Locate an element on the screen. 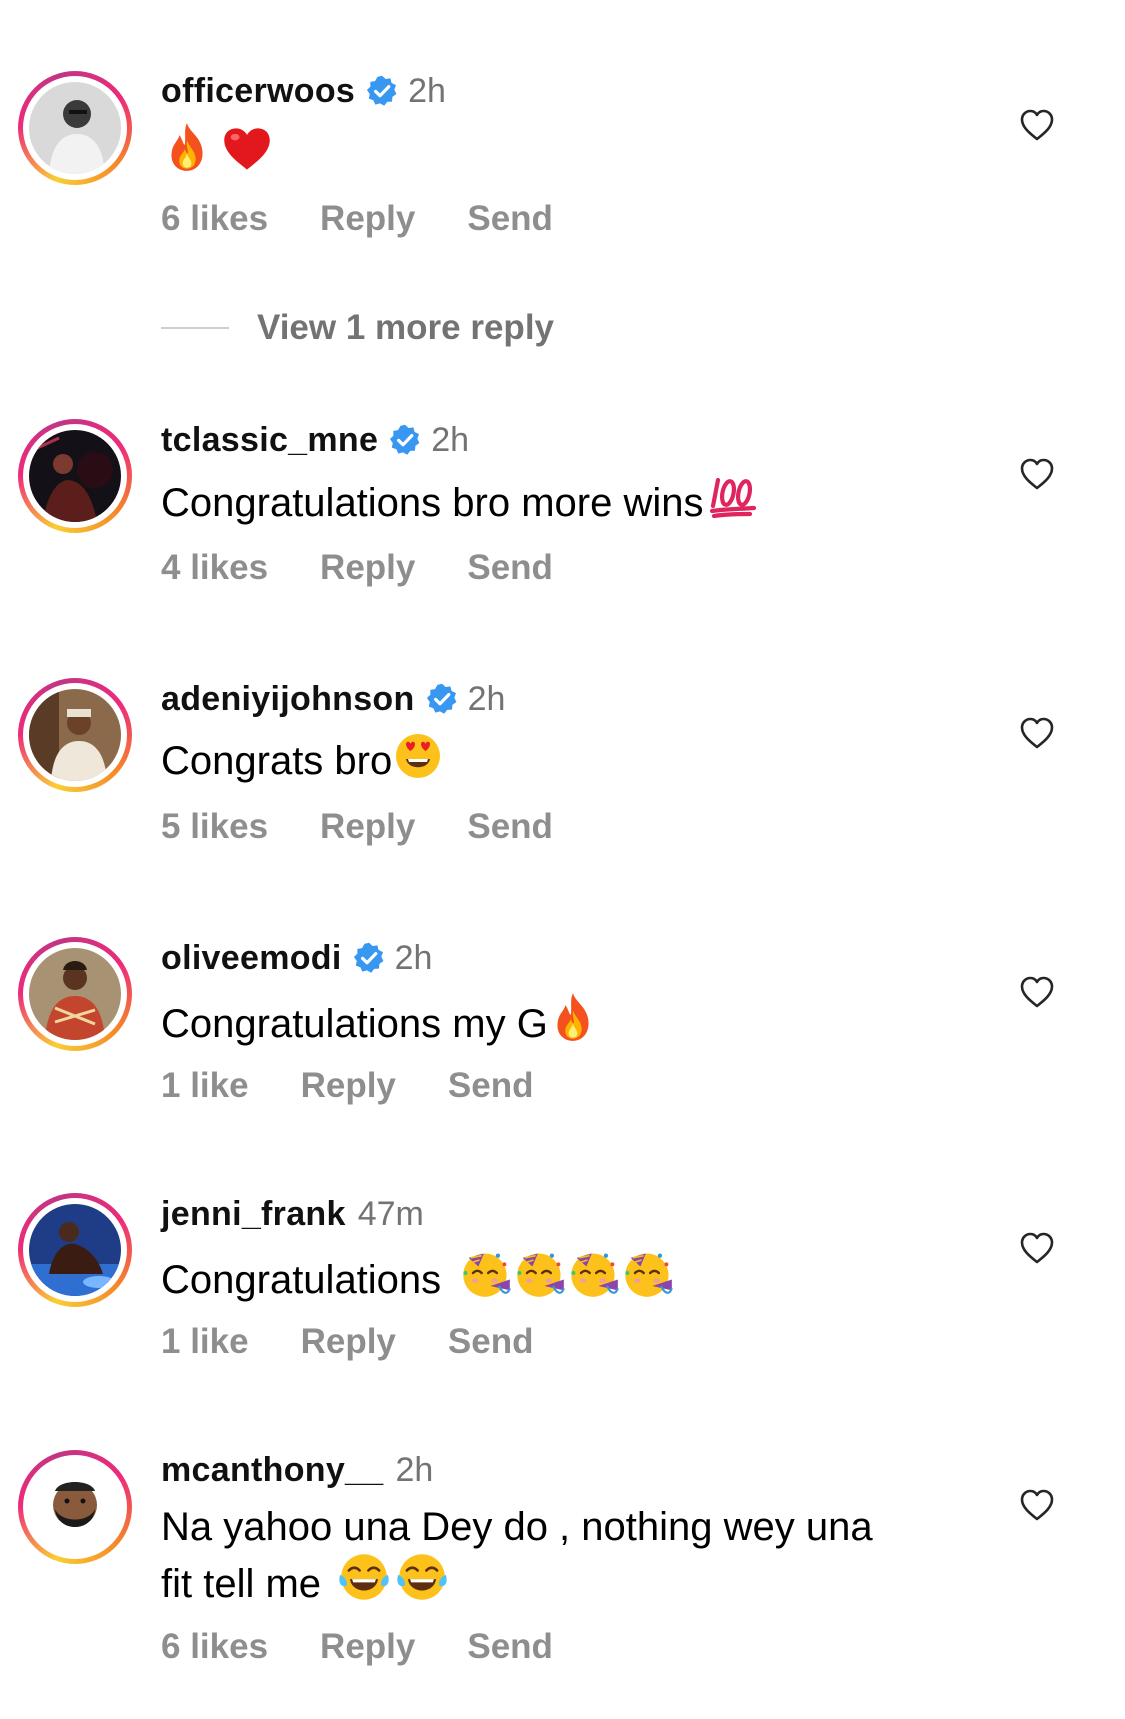 This screenshot has width=1125, height=1719. comment-text-content: fit tell me is located at coordinates (247, 1584).